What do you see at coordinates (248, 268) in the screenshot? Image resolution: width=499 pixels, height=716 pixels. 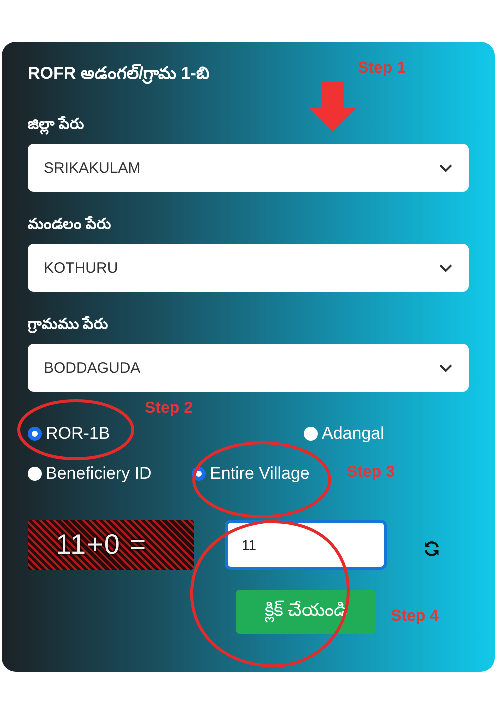 I see `select-field: KOTHURU` at bounding box center [248, 268].